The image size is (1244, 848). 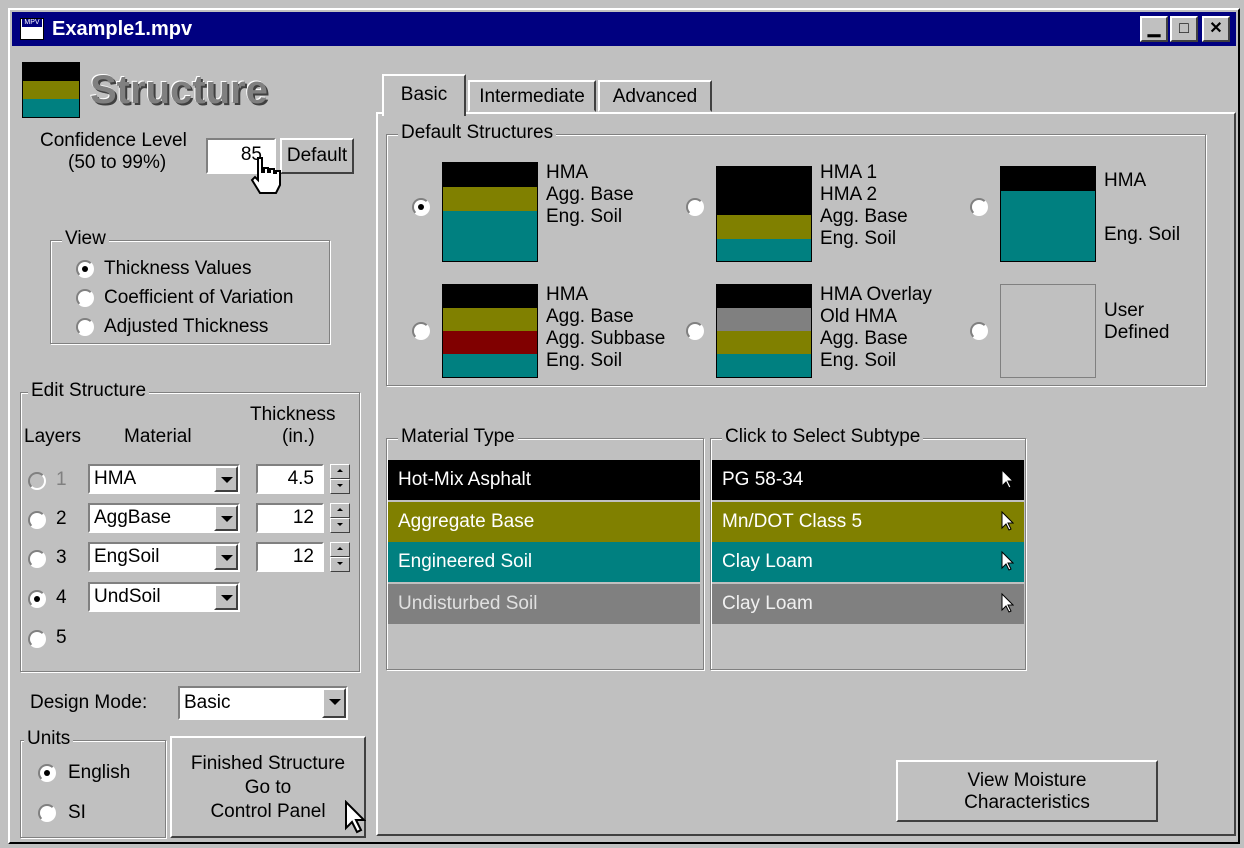 I want to click on structure-6-radio, so click(x=979, y=331).